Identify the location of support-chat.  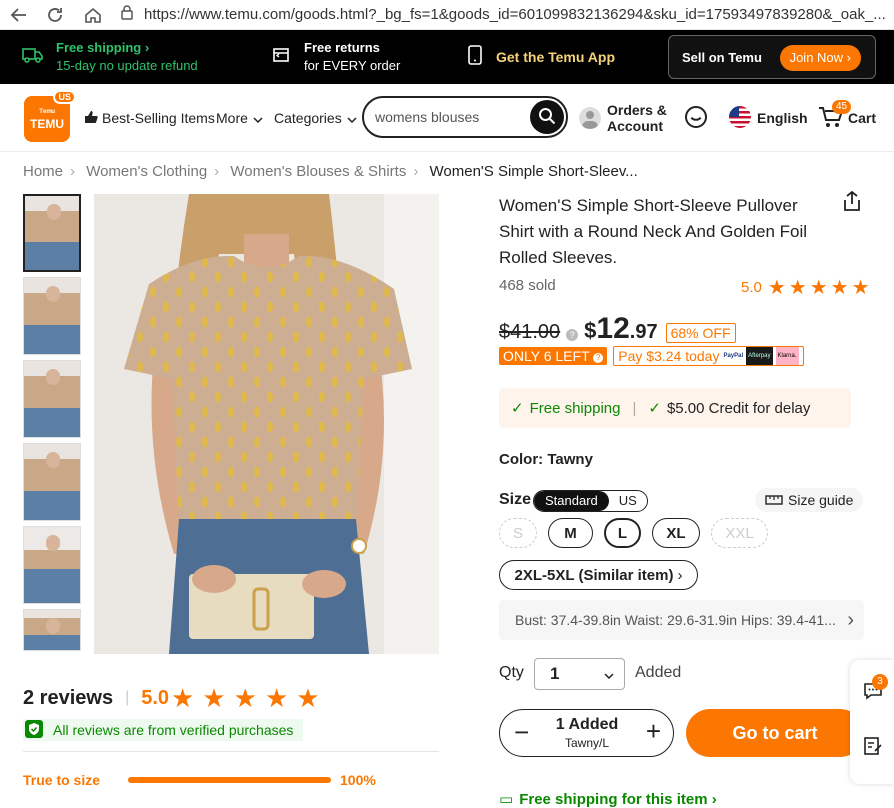
(696, 118).